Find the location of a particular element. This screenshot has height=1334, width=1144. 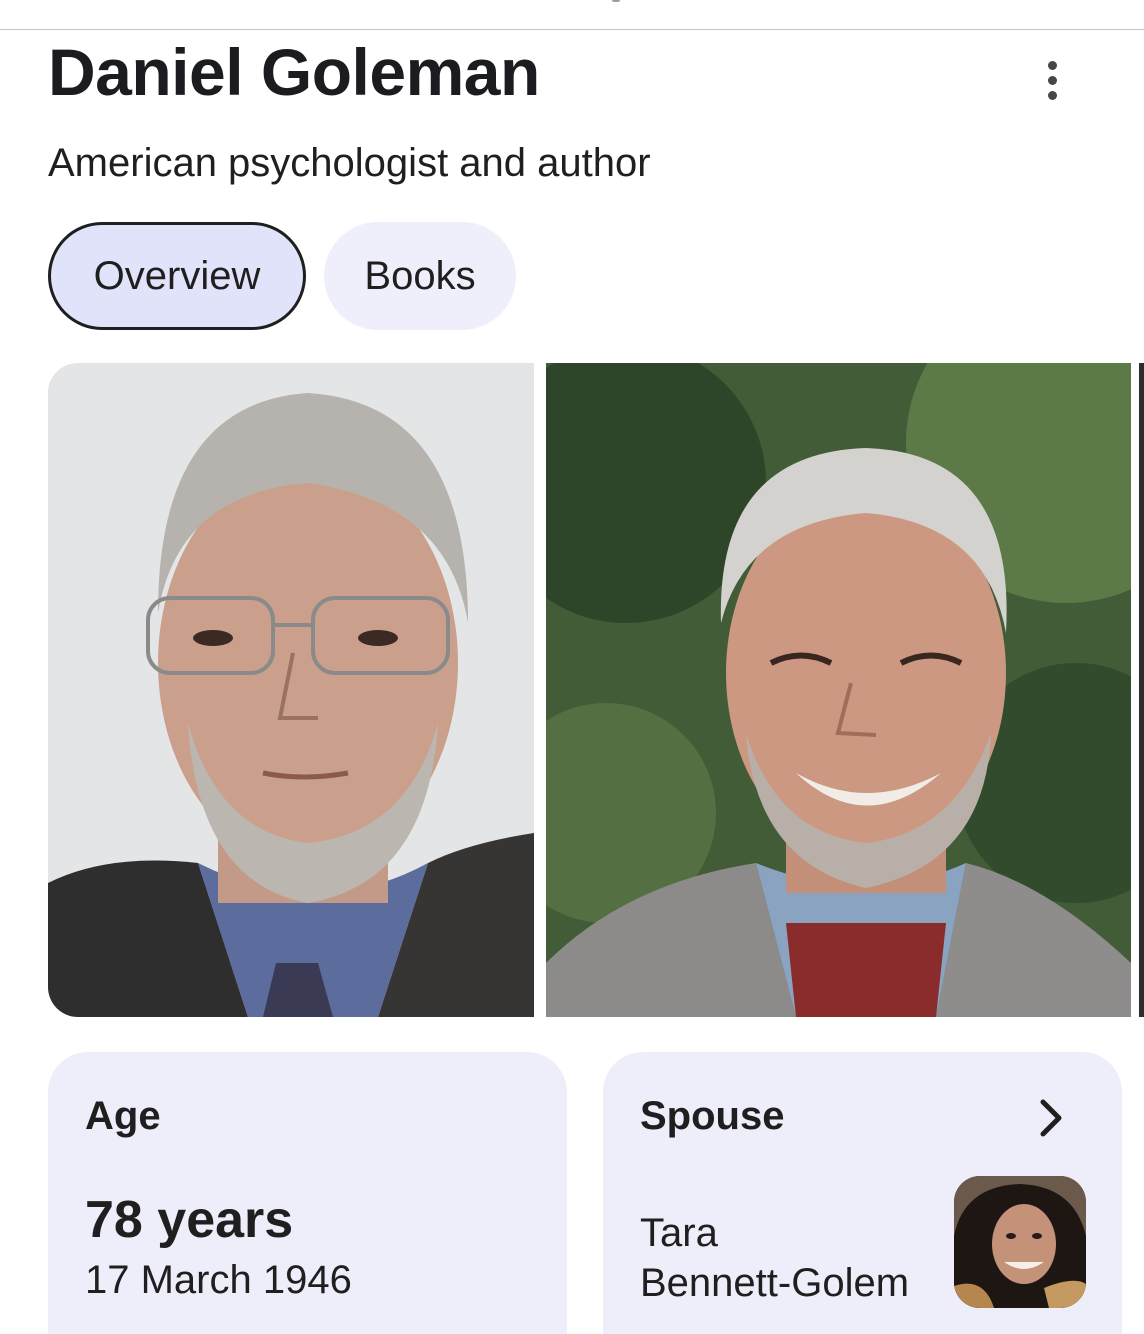

spouse-label: Spouse is located at coordinates (712, 1116).